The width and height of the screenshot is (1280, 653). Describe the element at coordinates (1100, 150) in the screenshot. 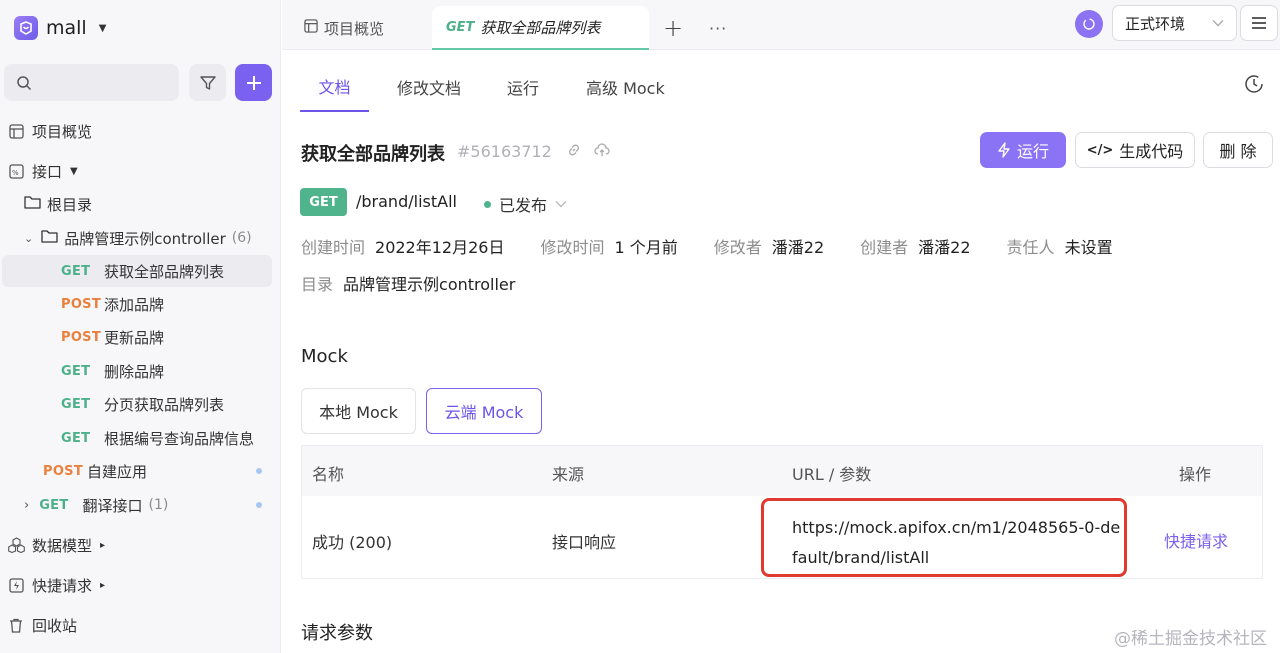

I see `code-icon: </>` at that location.